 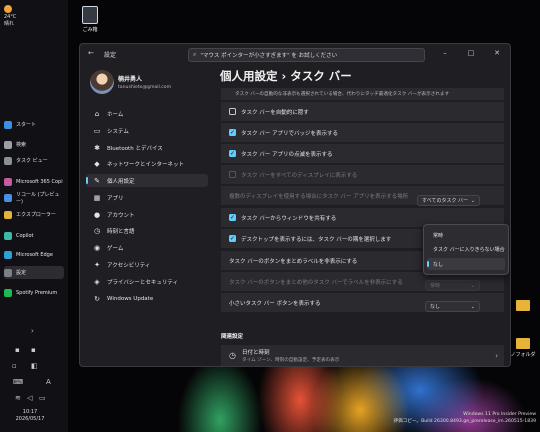 What do you see at coordinates (306, 55) in the screenshot?
I see `settings-search-input: ⌕ "マウス ポインターが小さすぎます" を お試しください` at bounding box center [306, 55].